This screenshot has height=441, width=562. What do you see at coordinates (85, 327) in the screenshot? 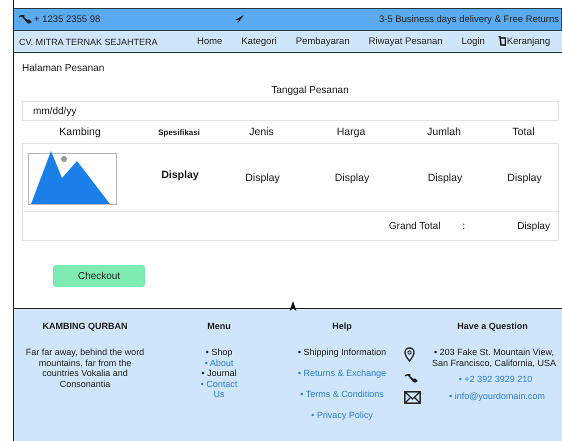
I see `footer-heading: KAMBING QURBAN` at bounding box center [85, 327].